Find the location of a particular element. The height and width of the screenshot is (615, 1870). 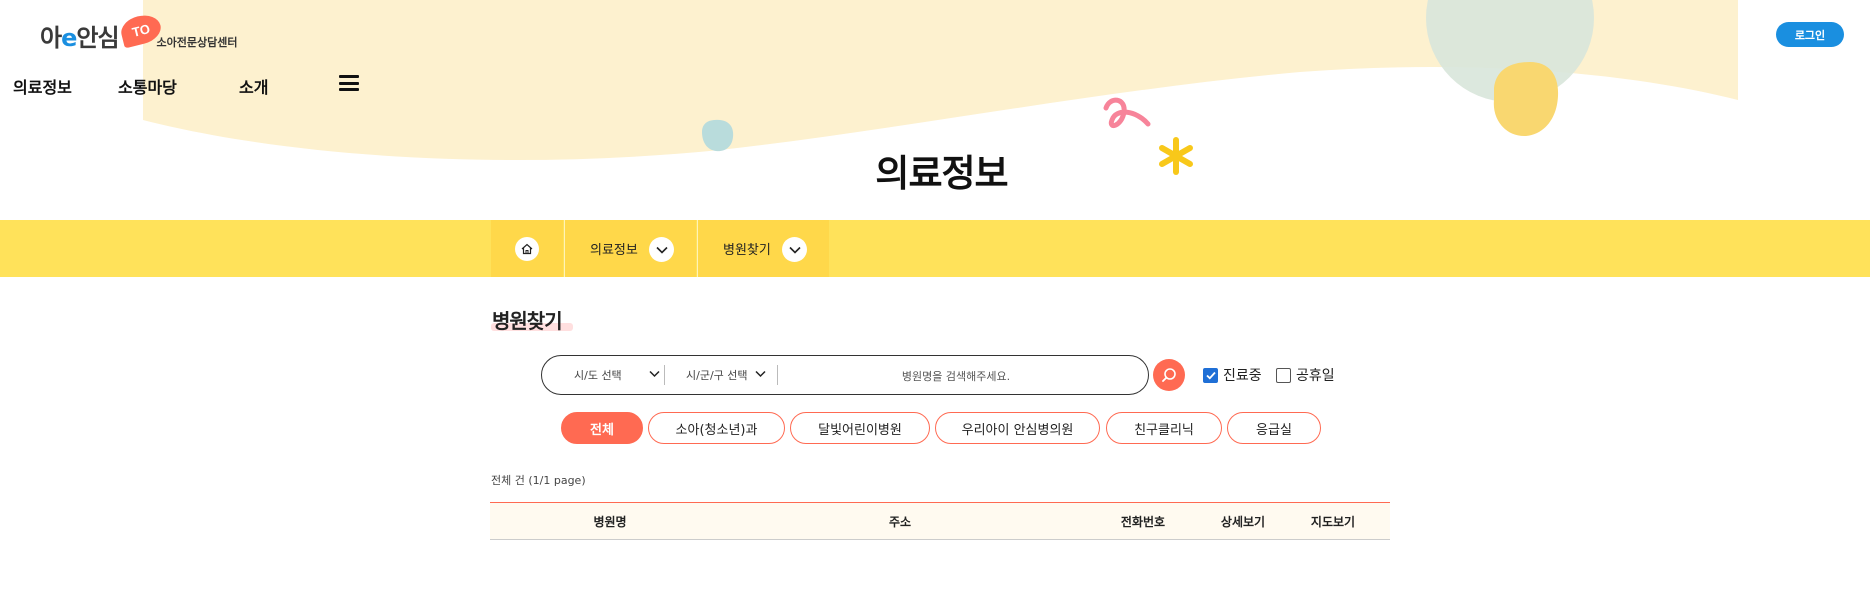

login-button: 로그인 is located at coordinates (1810, 34).